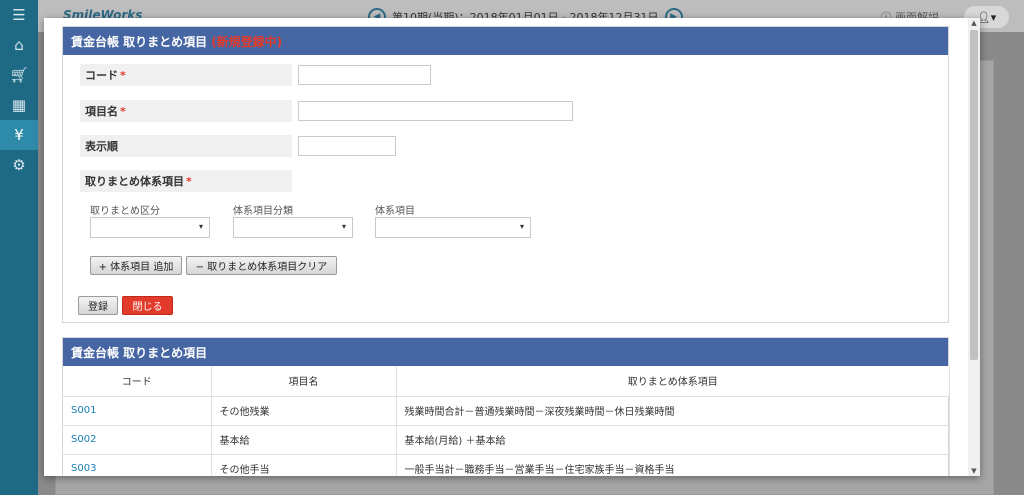 The width and height of the screenshot is (1024, 495). Describe the element at coordinates (247, 41) in the screenshot. I see `mode-badge: (新規登録中)` at that location.